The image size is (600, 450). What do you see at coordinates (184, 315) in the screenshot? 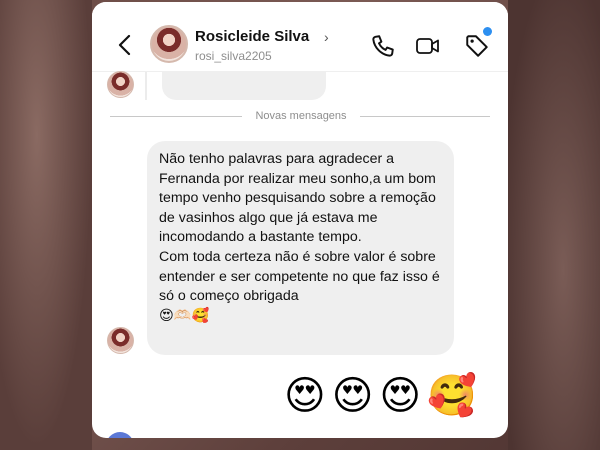
I see `message-emojis: 😍🫶🏻🥰` at bounding box center [184, 315].